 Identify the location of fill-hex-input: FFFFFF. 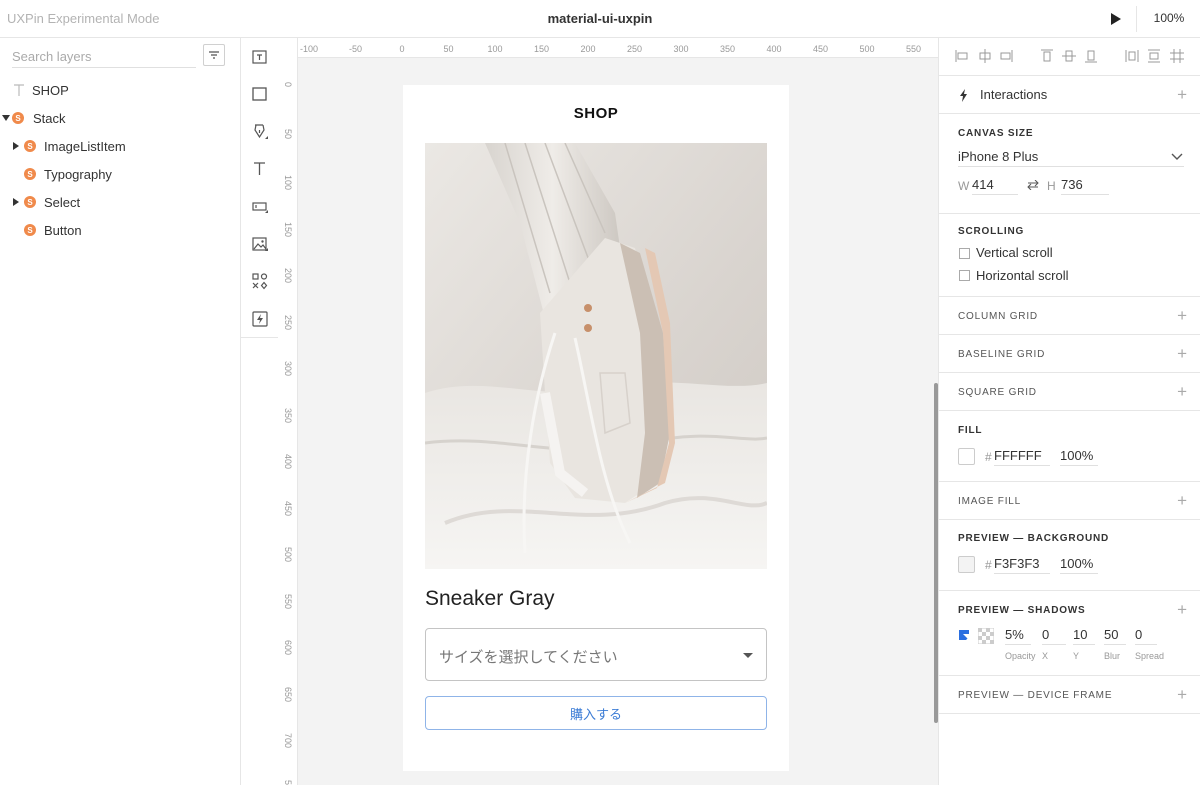
(1022, 457).